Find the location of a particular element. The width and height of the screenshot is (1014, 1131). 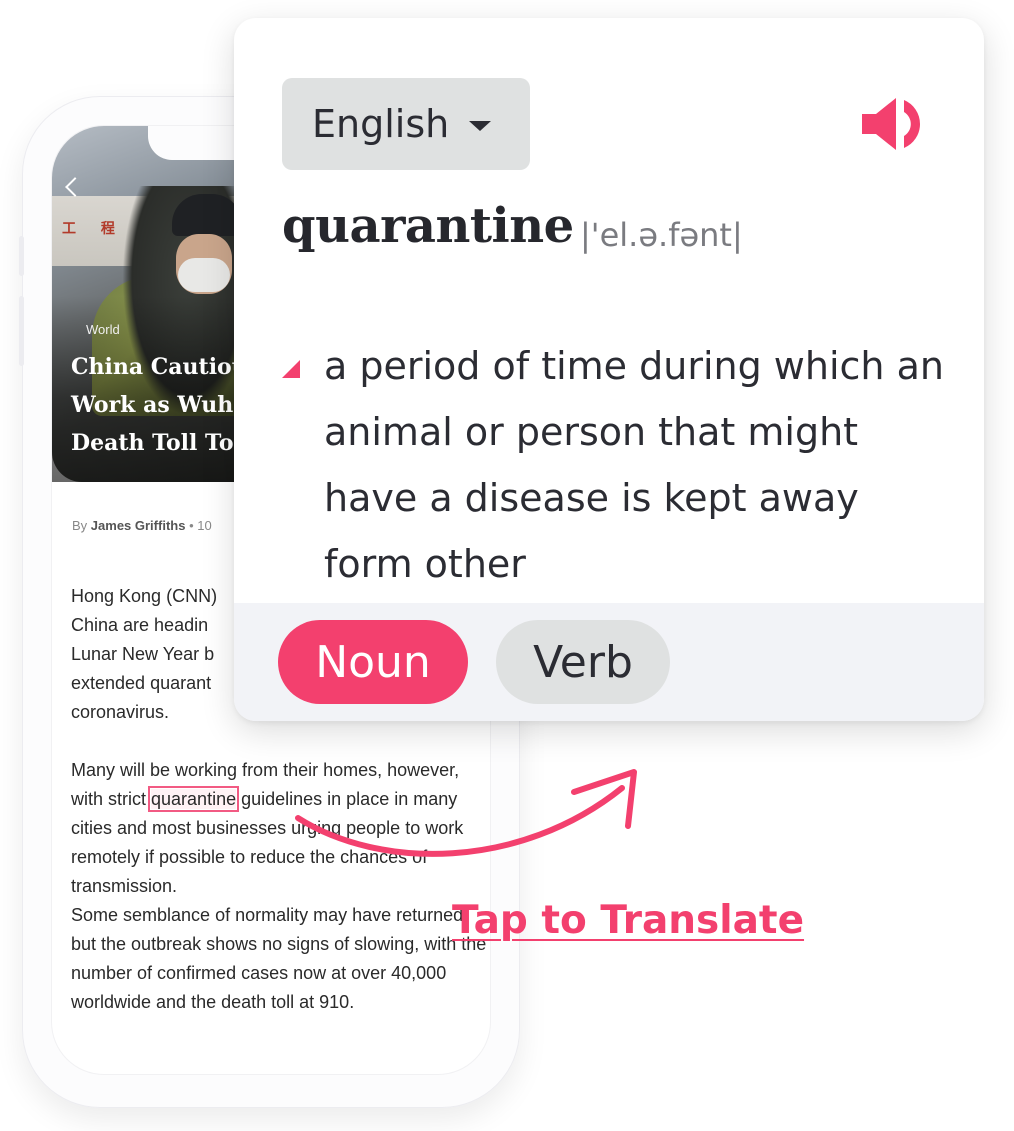

tap-to-translate-link: Tap to Translate is located at coordinates (628, 920).